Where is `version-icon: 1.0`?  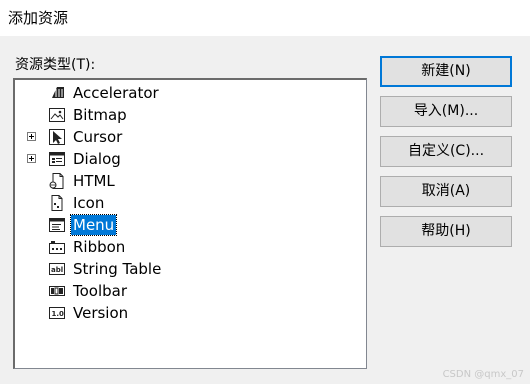
version-icon: 1.0 is located at coordinates (57, 313).